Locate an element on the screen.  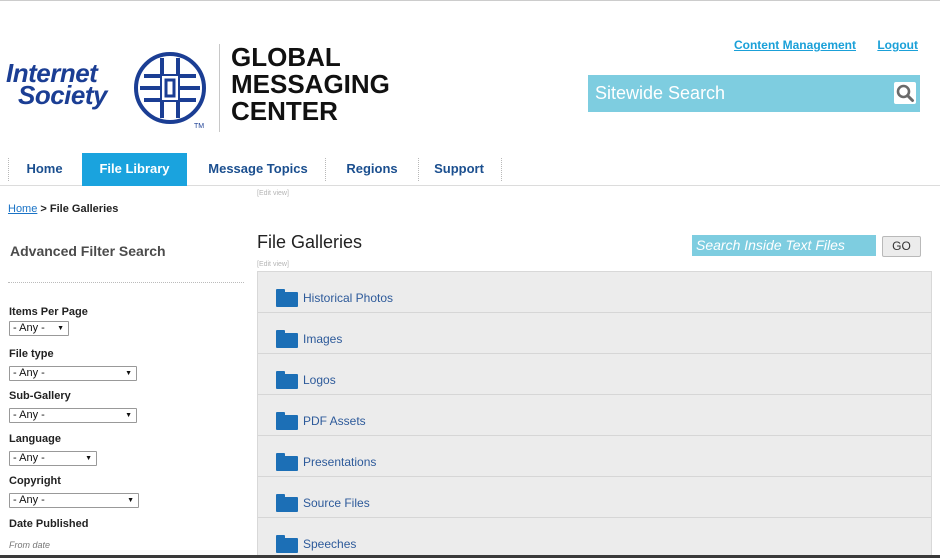
nav-home: Home is located at coordinates (44, 169).